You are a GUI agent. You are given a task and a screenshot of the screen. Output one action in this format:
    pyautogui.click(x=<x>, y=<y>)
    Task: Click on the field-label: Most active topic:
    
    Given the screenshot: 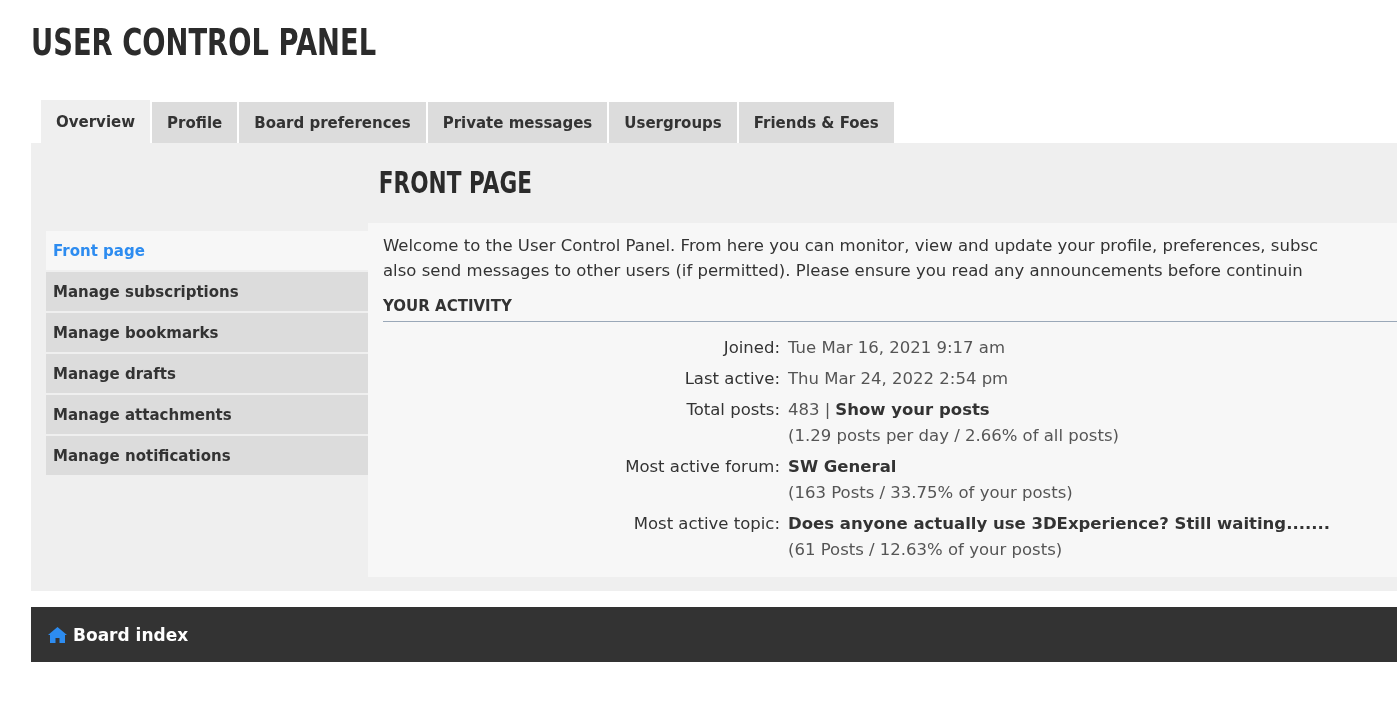 What is the action you would take?
    pyautogui.click(x=706, y=524)
    